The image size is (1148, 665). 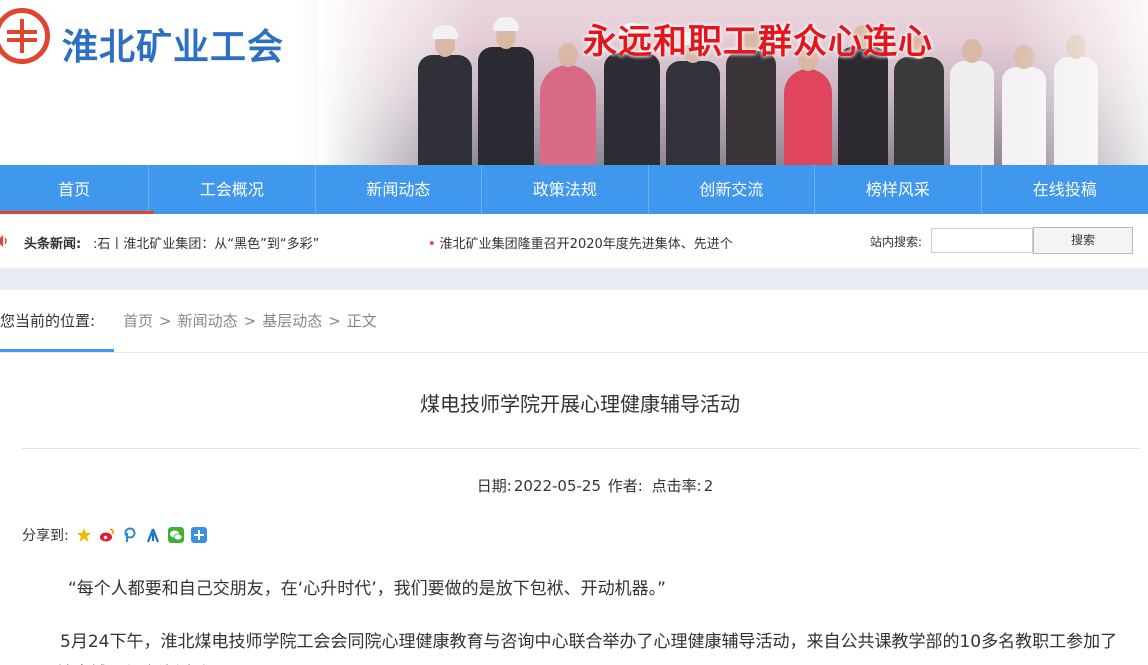 I want to click on breadcrumb-underline, so click(x=57, y=350).